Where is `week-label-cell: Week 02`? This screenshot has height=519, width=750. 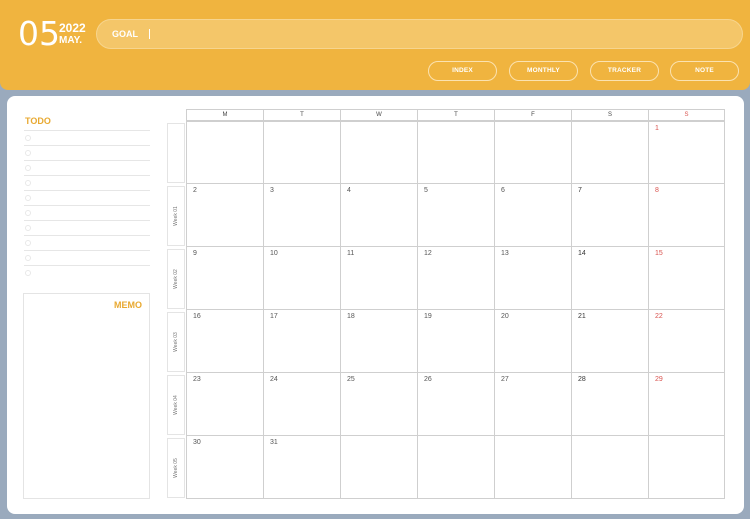 week-label-cell: Week 02 is located at coordinates (176, 279).